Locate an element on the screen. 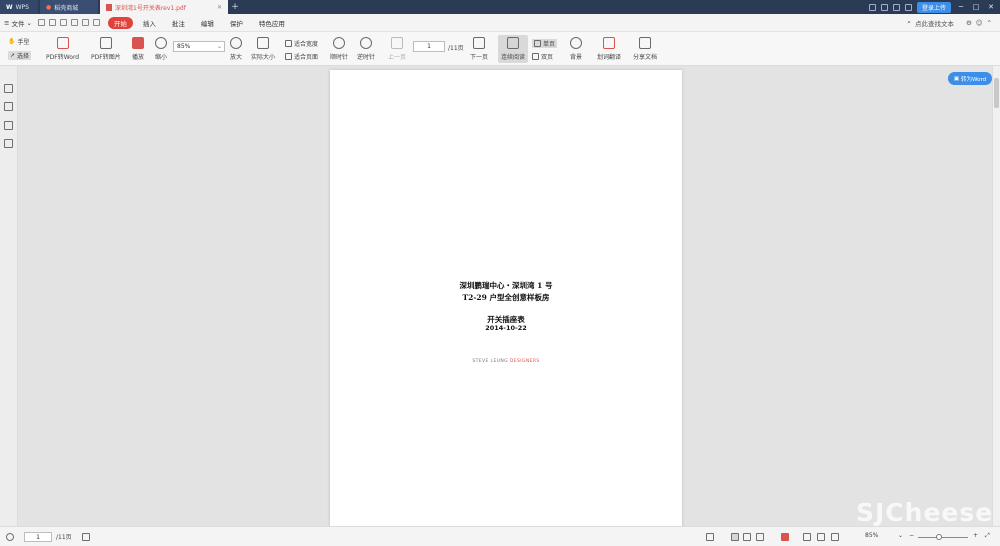  fit-width-label: 适合宽度 is located at coordinates (306, 44).